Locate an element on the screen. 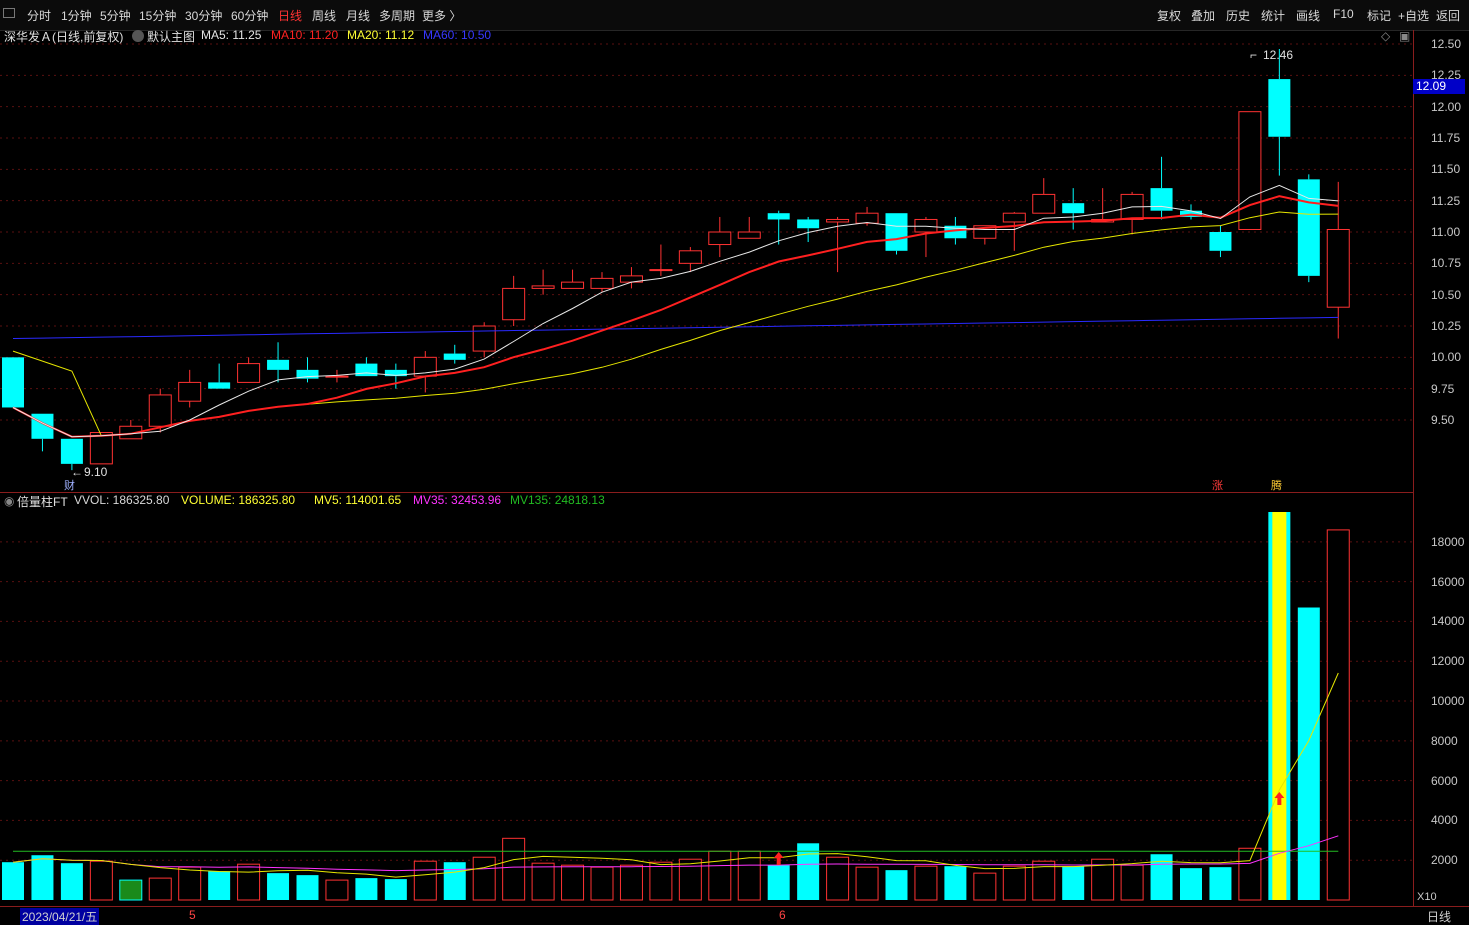  volume-unit: X10 is located at coordinates (1427, 897).